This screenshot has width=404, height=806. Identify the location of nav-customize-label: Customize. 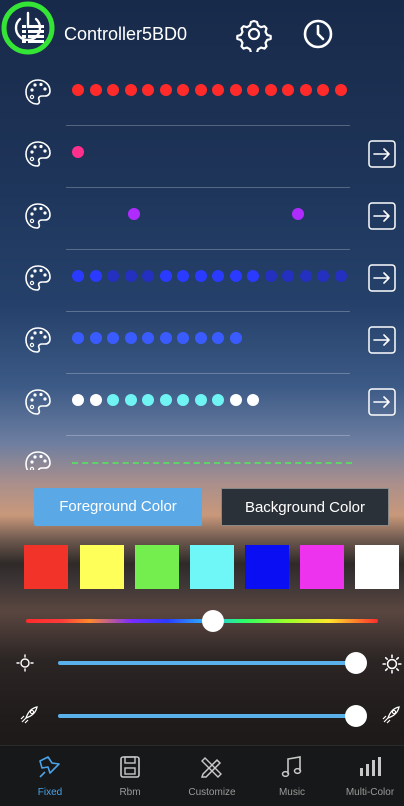
(212, 792).